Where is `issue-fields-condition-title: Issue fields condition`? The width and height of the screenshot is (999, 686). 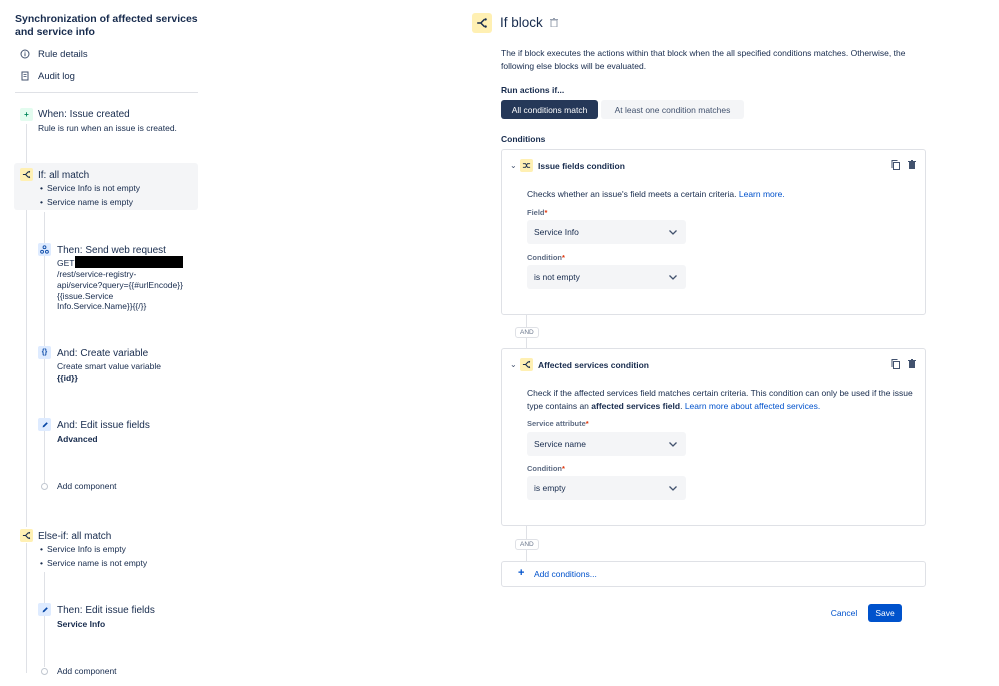
issue-fields-condition-title: Issue fields condition is located at coordinates (581, 166).